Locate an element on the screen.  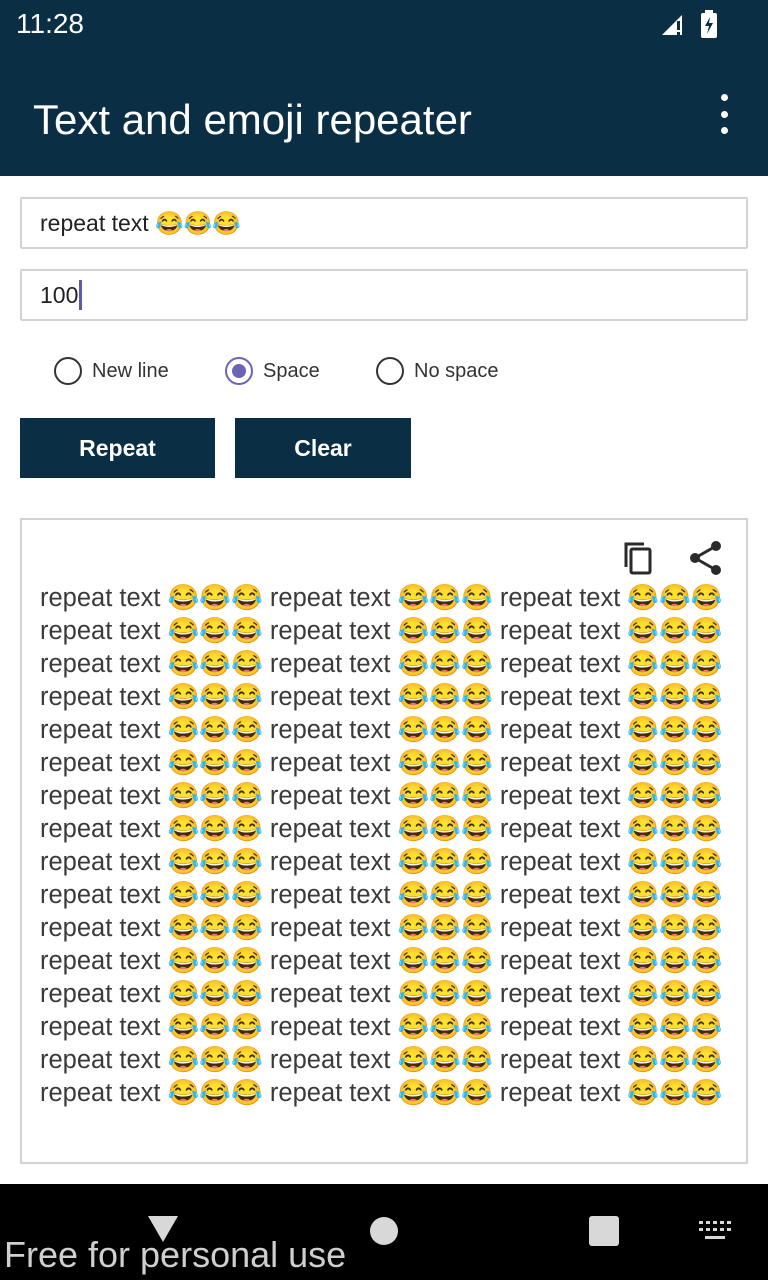
separator-radio-group: New line Space No space is located at coordinates (394, 371).